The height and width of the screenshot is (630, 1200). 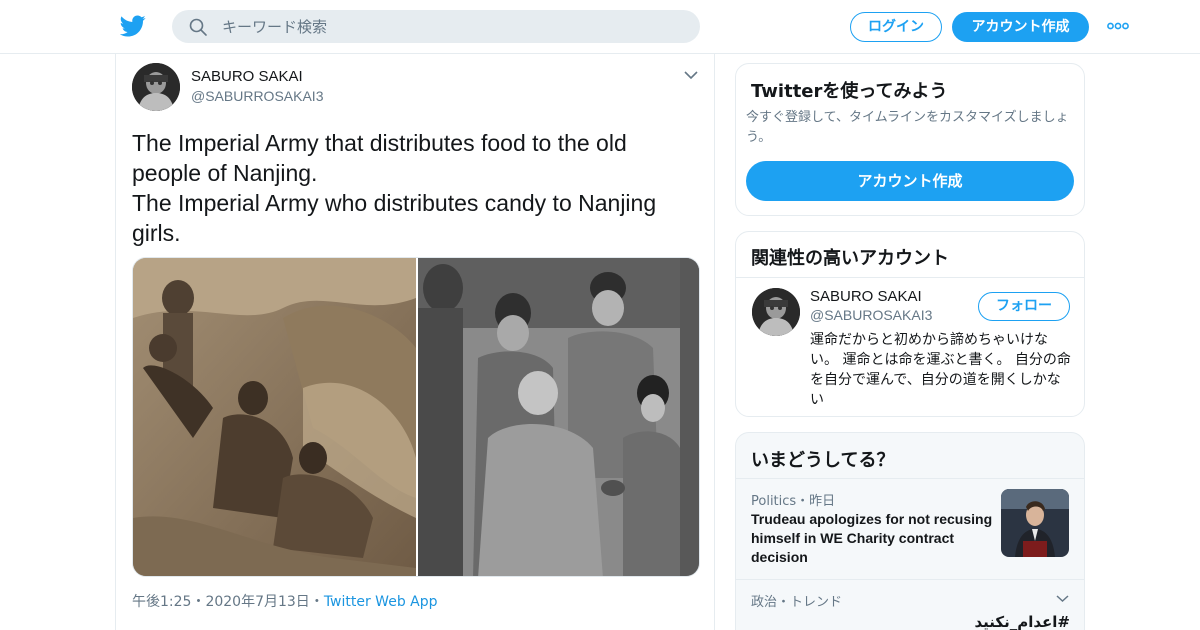 I want to click on twitter-bird-icon, so click(x=133, y=26).